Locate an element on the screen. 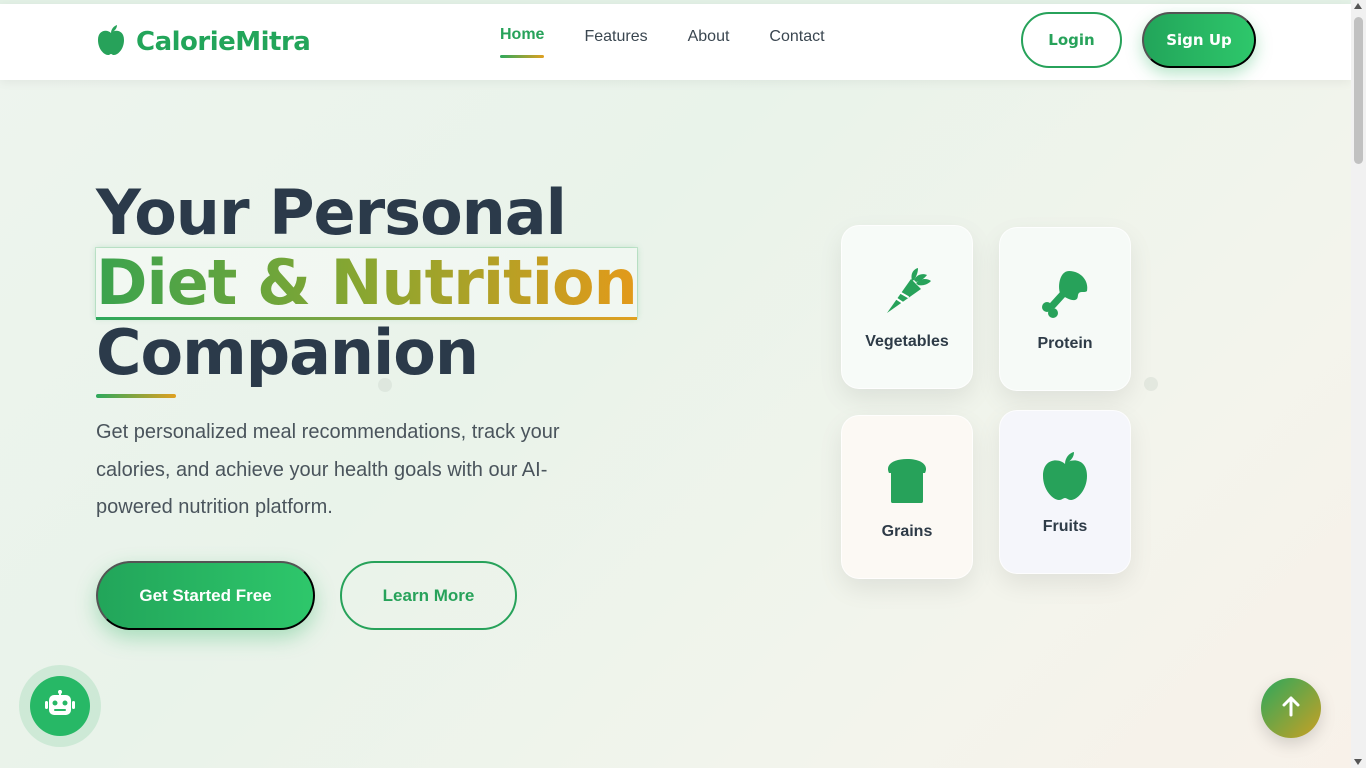 The width and height of the screenshot is (1366, 768). signup-button: Sign Up is located at coordinates (1199, 40).